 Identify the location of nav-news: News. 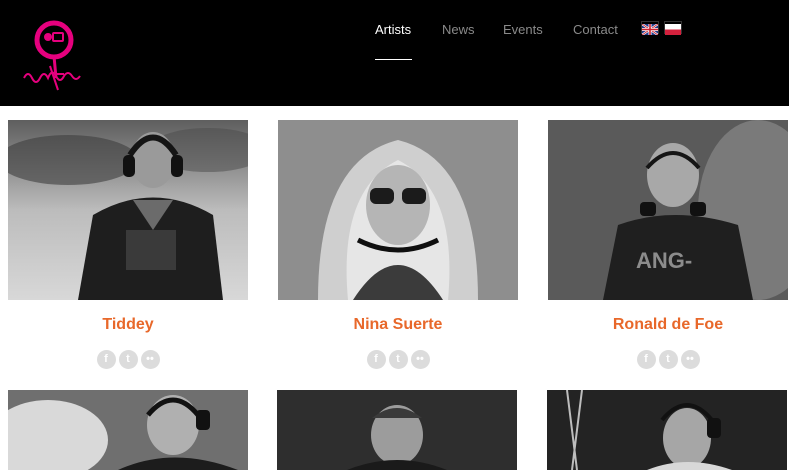
(458, 29).